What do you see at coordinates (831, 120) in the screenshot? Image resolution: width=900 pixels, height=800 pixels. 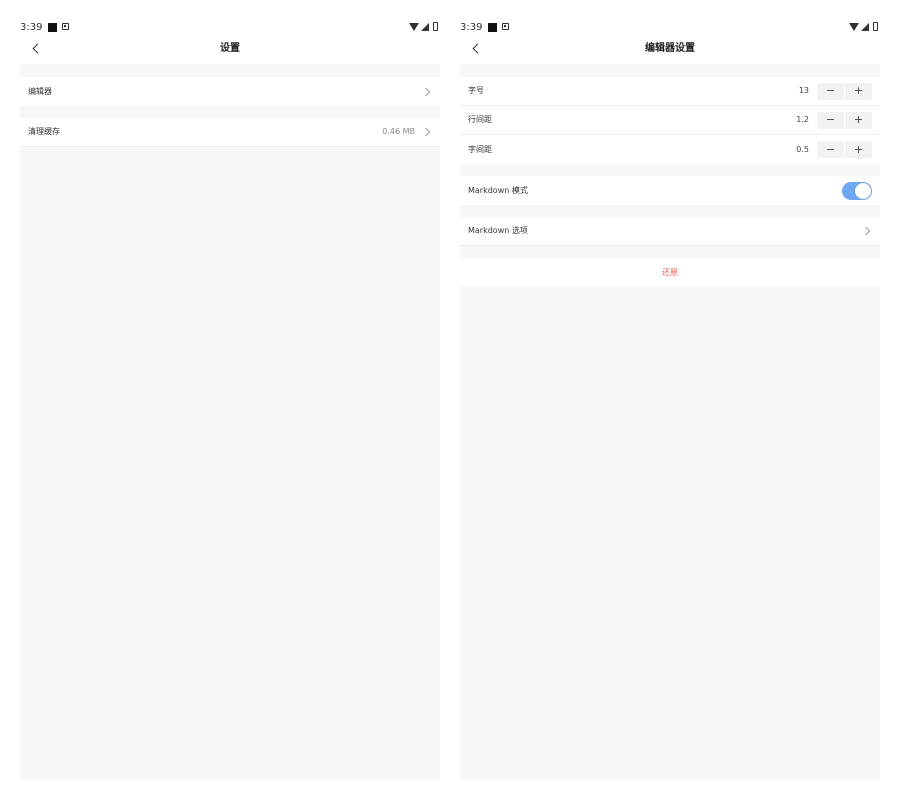 I see `line-spacing-decrease-button: −` at bounding box center [831, 120].